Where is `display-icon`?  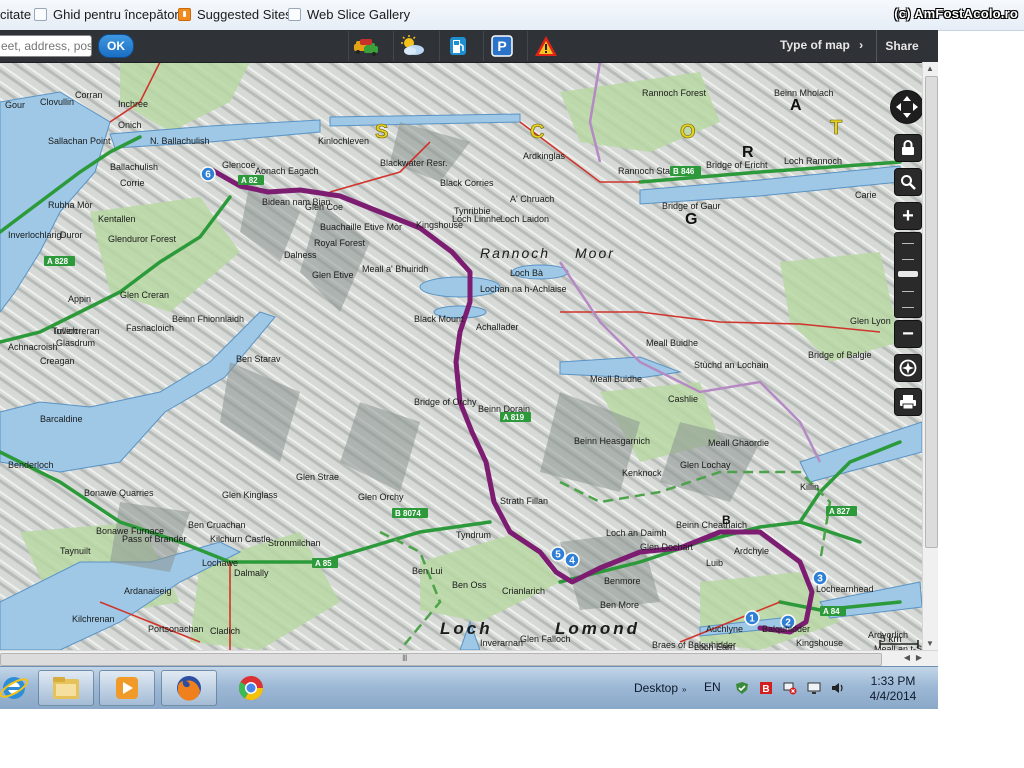
display-icon is located at coordinates (814, 688).